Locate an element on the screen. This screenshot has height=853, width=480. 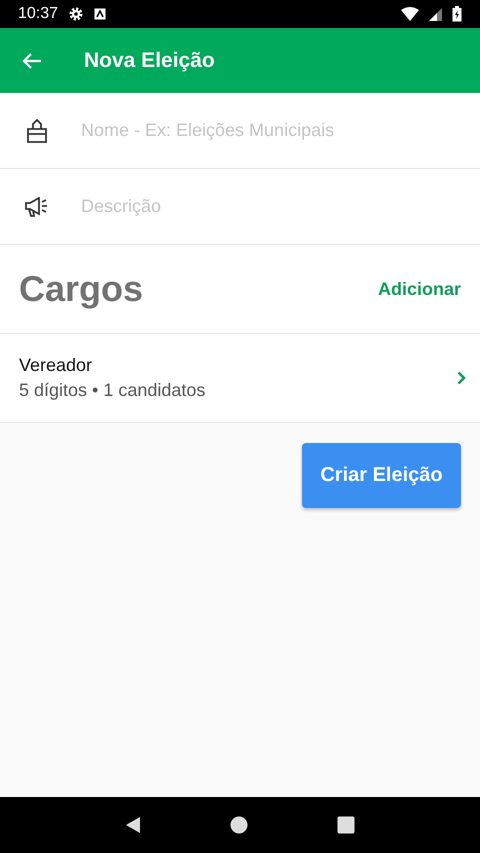
back-icon is located at coordinates (132, 825).